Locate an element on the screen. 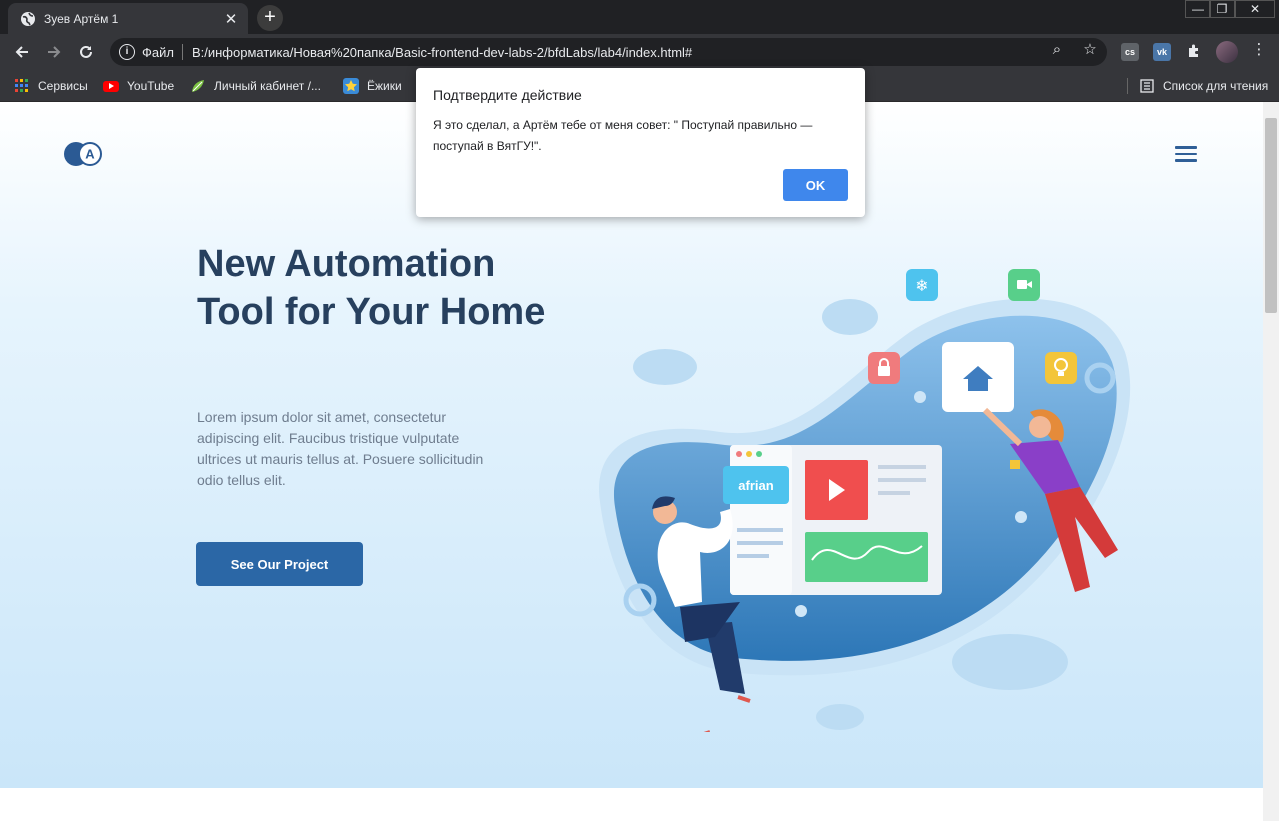 Image resolution: width=1279 pixels, height=821 pixels. bookmark-label: YouTube is located at coordinates (151, 86).